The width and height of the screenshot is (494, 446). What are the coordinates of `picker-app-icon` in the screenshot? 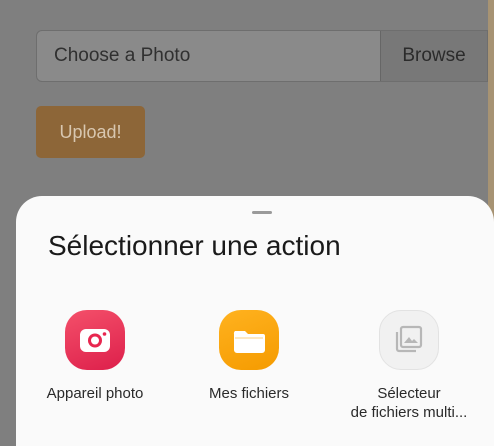 It's located at (409, 340).